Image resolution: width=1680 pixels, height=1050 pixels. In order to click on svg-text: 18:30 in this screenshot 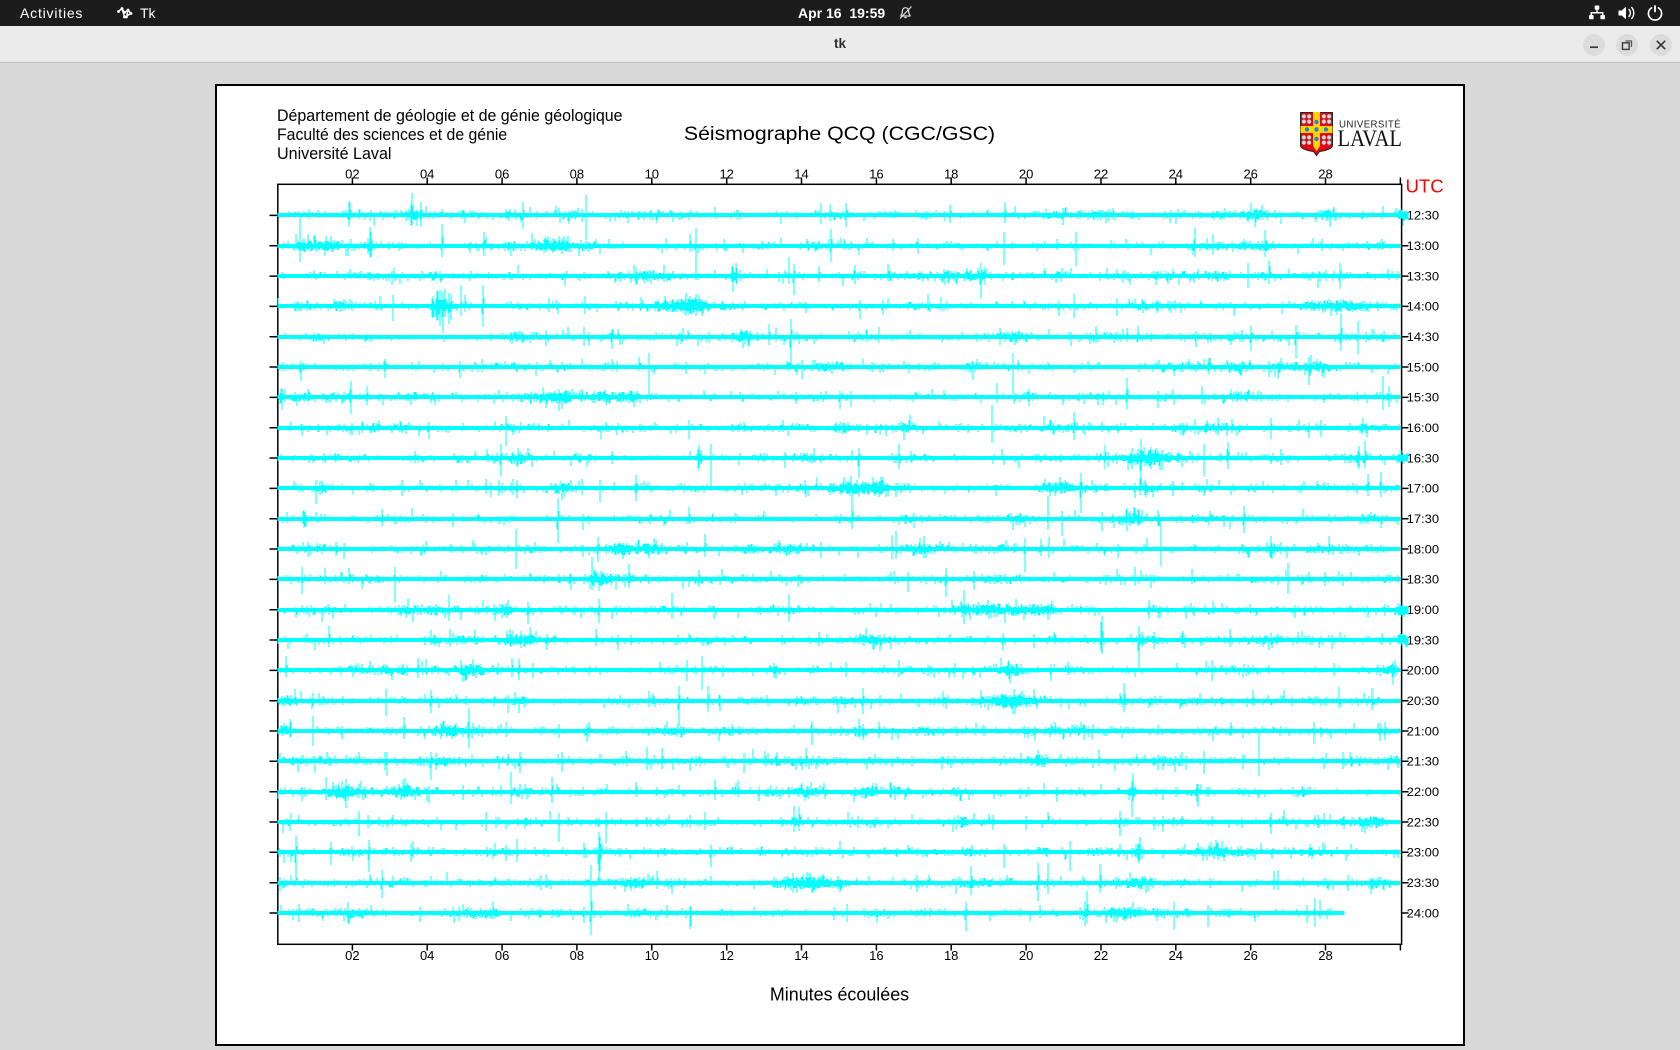, I will do `click(1423, 580)`.